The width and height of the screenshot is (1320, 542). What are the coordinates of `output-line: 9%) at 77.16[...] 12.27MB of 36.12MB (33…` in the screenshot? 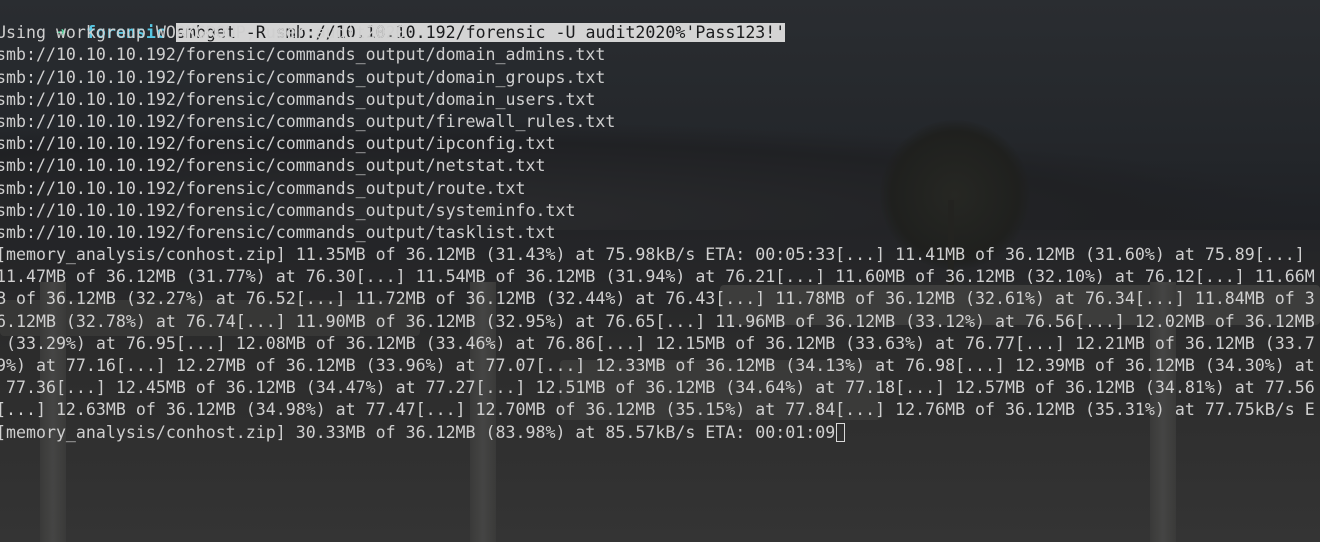 It's located at (657, 365).